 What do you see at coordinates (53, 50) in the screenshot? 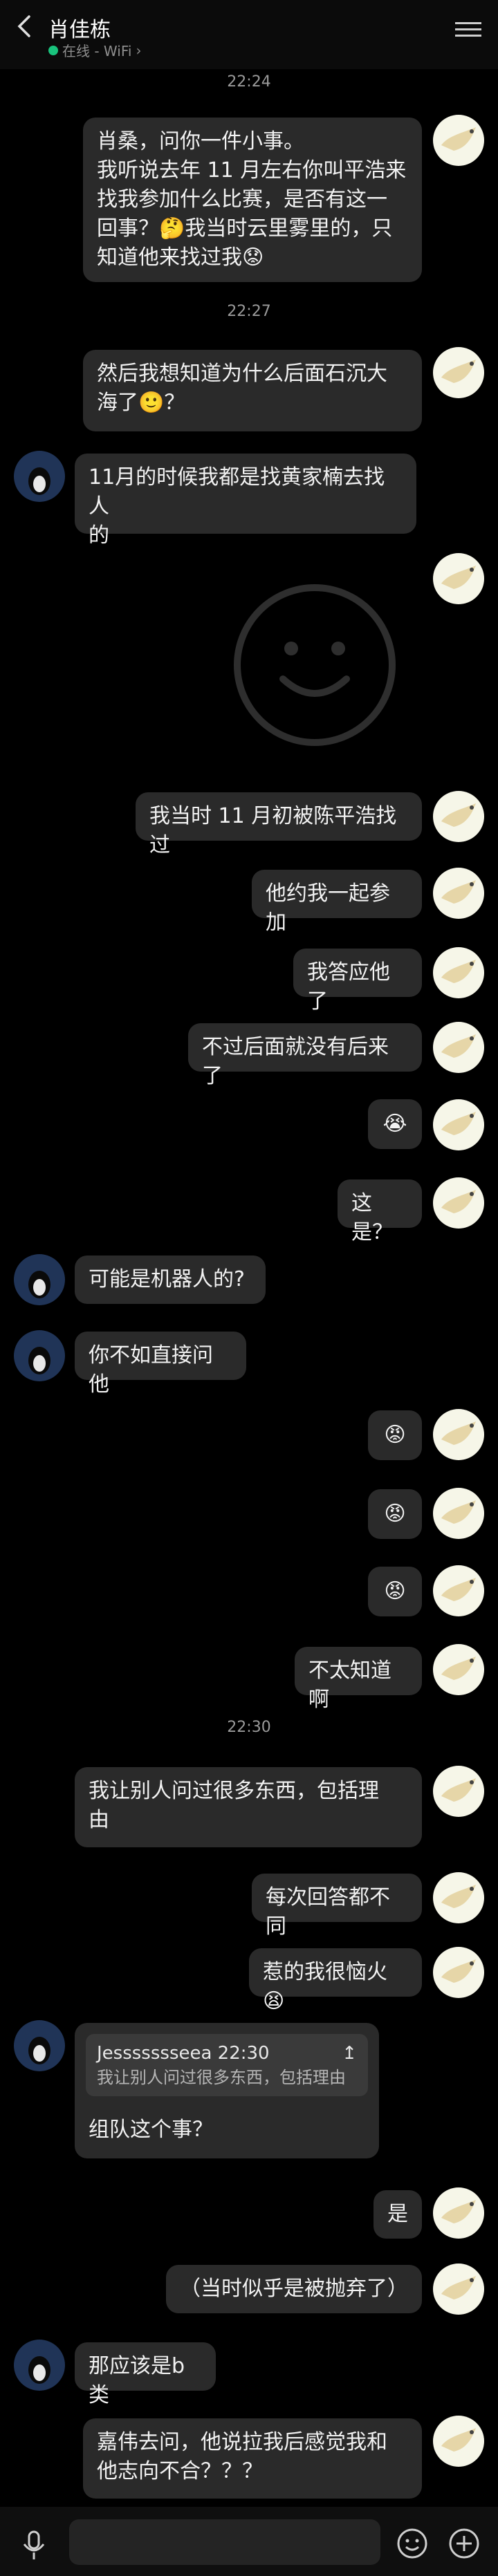
I see `online-indicator-icon` at bounding box center [53, 50].